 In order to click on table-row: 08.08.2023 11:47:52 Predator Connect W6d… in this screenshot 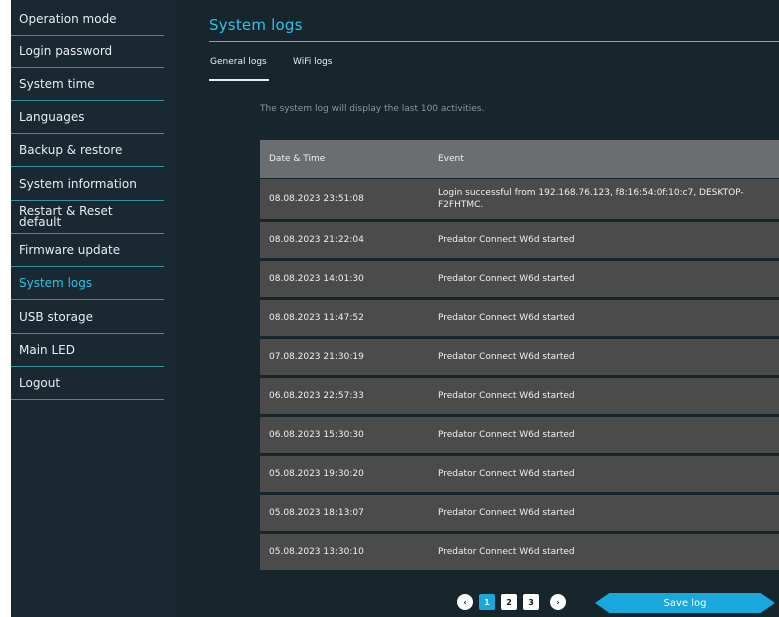, I will do `click(519, 318)`.